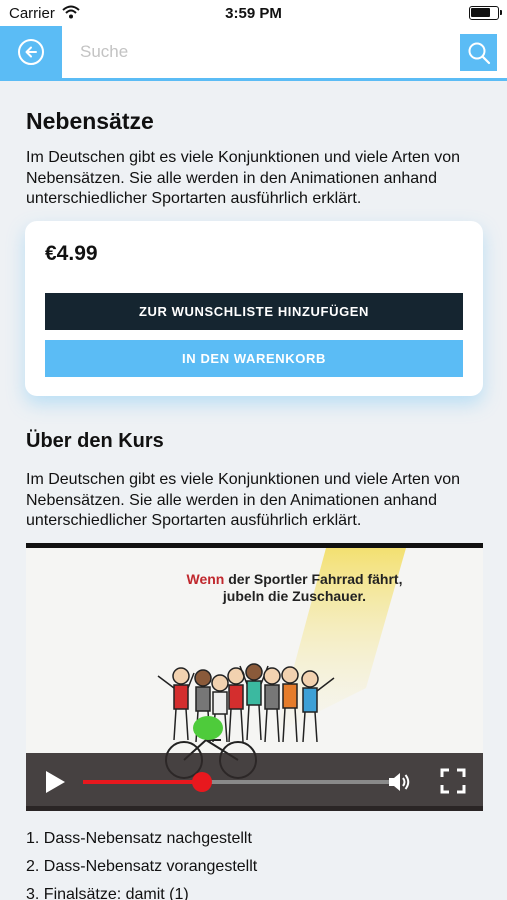 The width and height of the screenshot is (507, 900). What do you see at coordinates (254, 311) in the screenshot?
I see `add-to-wishlist-button: ZUR WUNSCHLISTE HINZUFÜGEN` at bounding box center [254, 311].